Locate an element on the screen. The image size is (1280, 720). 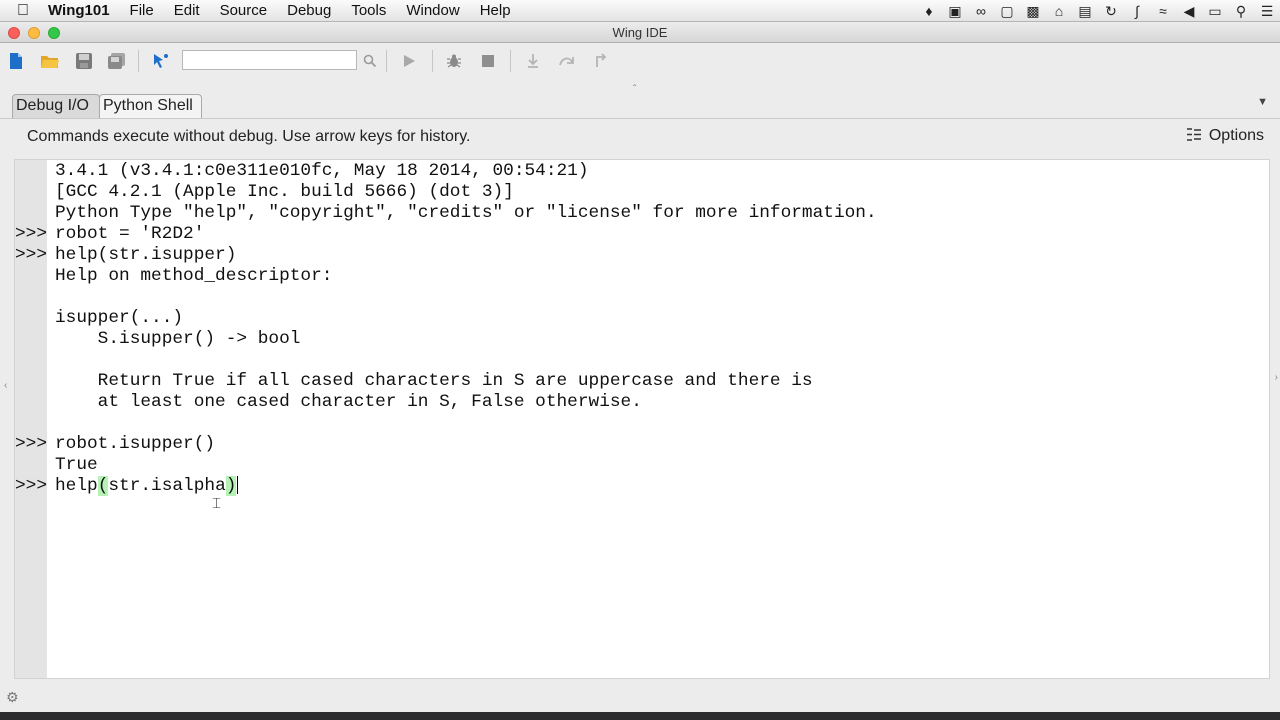
stop-icon is located at coordinates (488, 61).